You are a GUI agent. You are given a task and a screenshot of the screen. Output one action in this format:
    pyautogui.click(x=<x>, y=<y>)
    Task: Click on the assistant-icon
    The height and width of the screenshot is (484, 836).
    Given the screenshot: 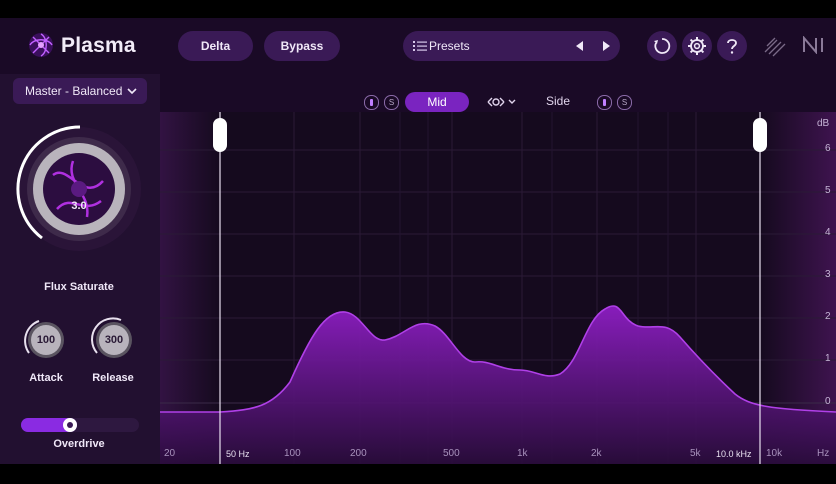 What is the action you would take?
    pyautogui.click(x=662, y=46)
    